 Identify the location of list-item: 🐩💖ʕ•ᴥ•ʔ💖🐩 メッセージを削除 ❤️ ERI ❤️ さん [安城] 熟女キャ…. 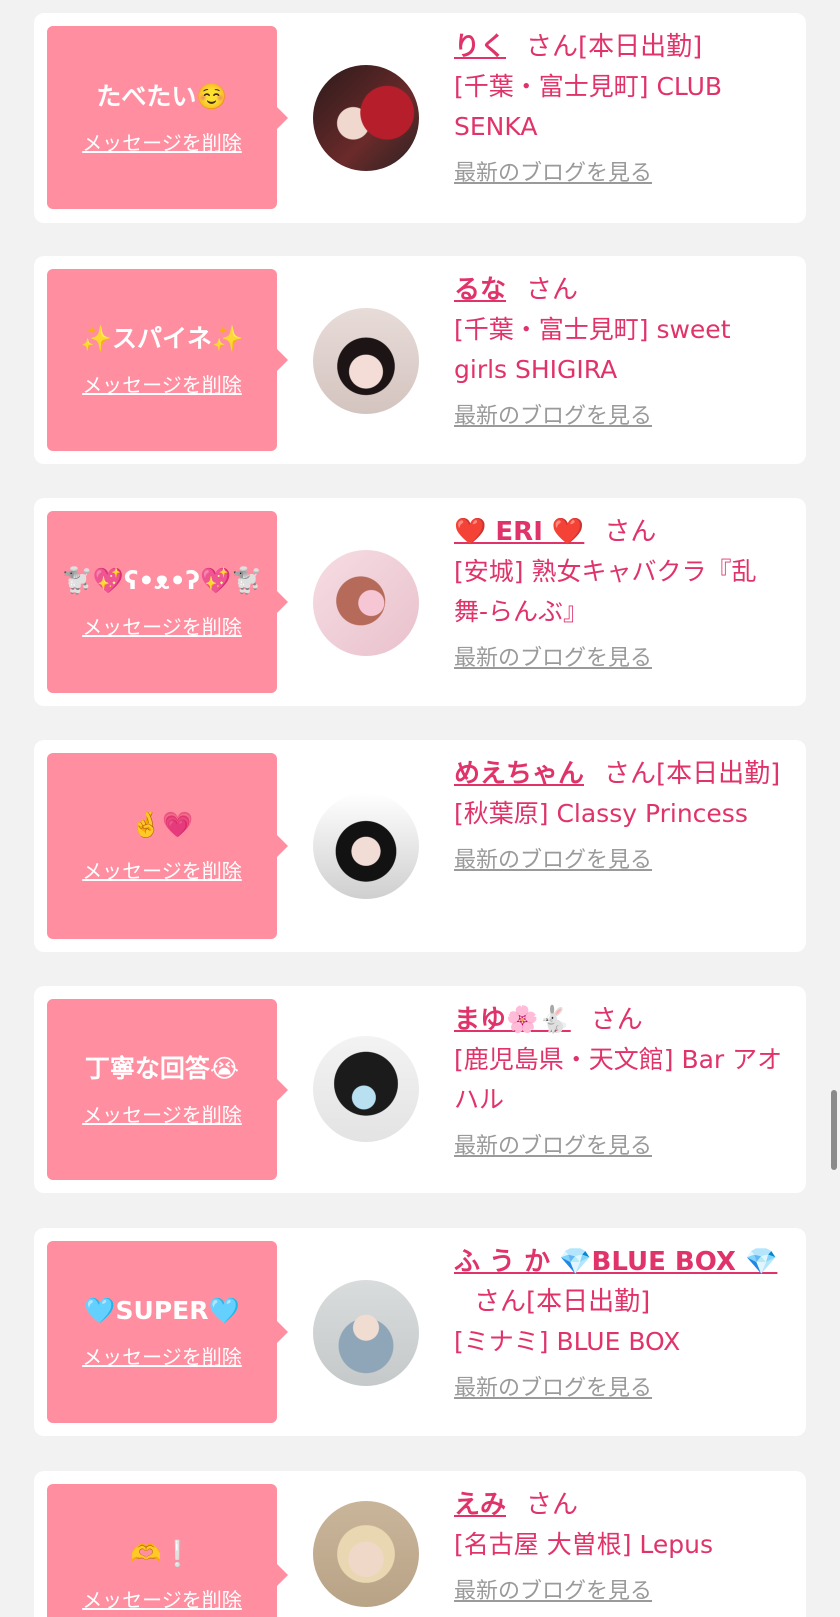
(420, 602).